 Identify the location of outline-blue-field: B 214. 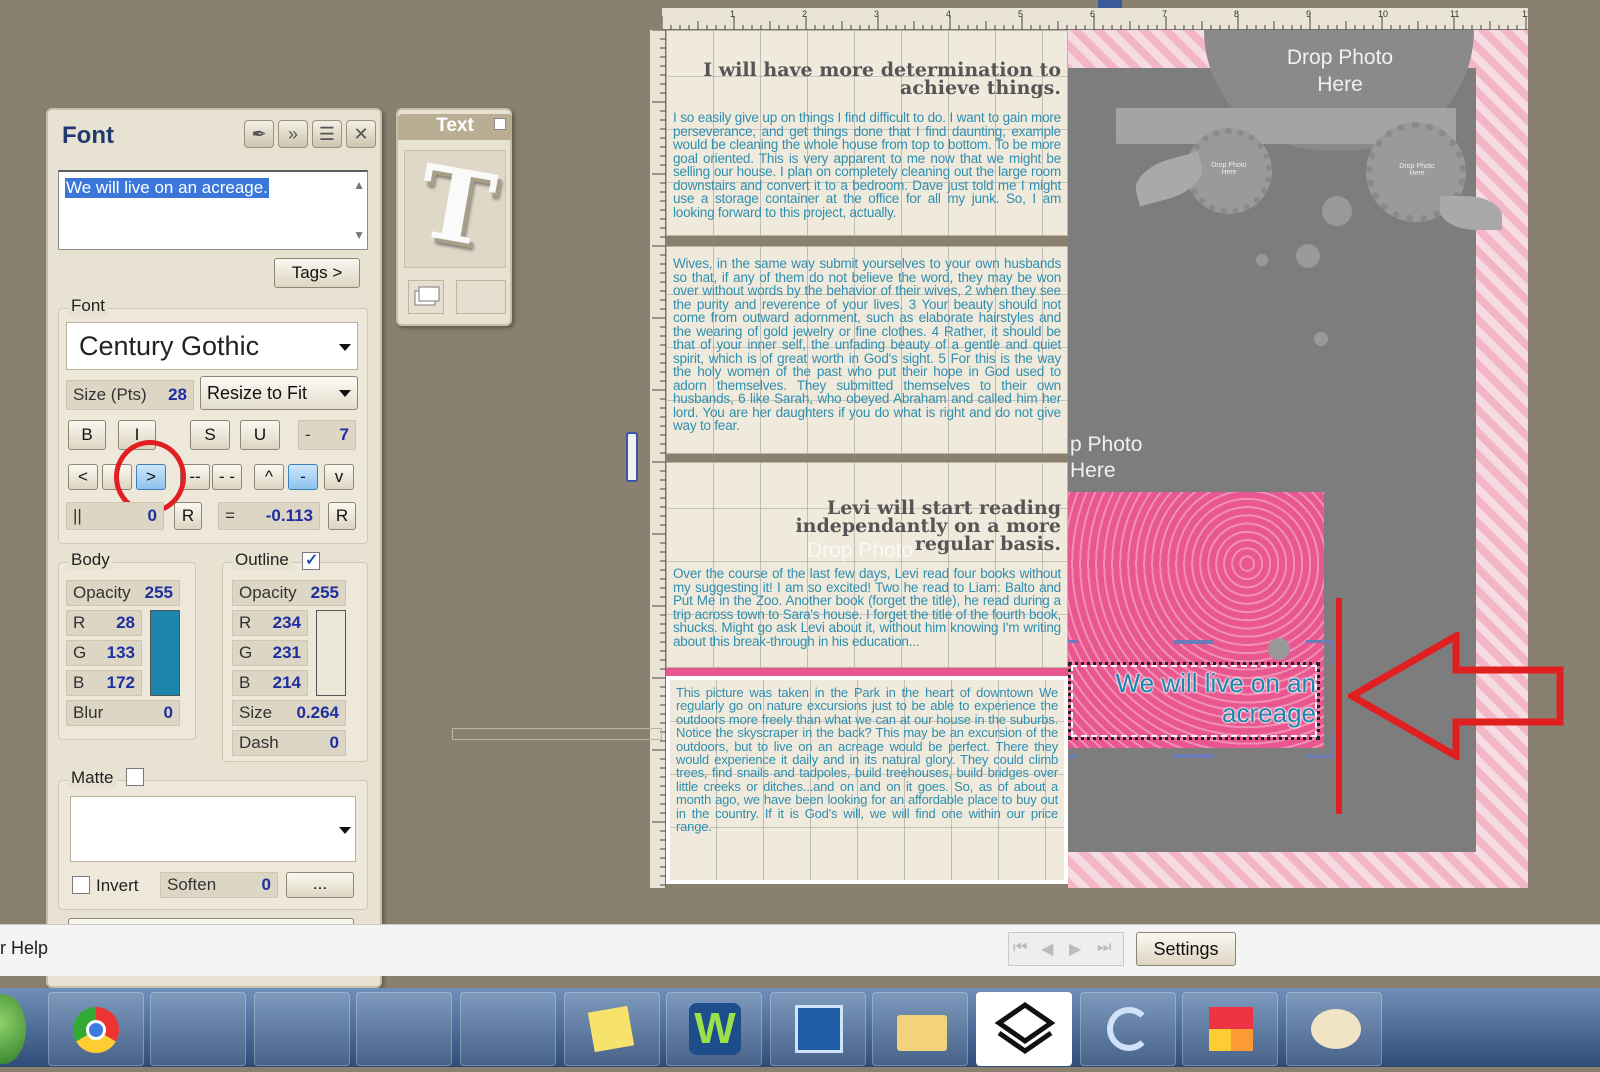
(270, 683).